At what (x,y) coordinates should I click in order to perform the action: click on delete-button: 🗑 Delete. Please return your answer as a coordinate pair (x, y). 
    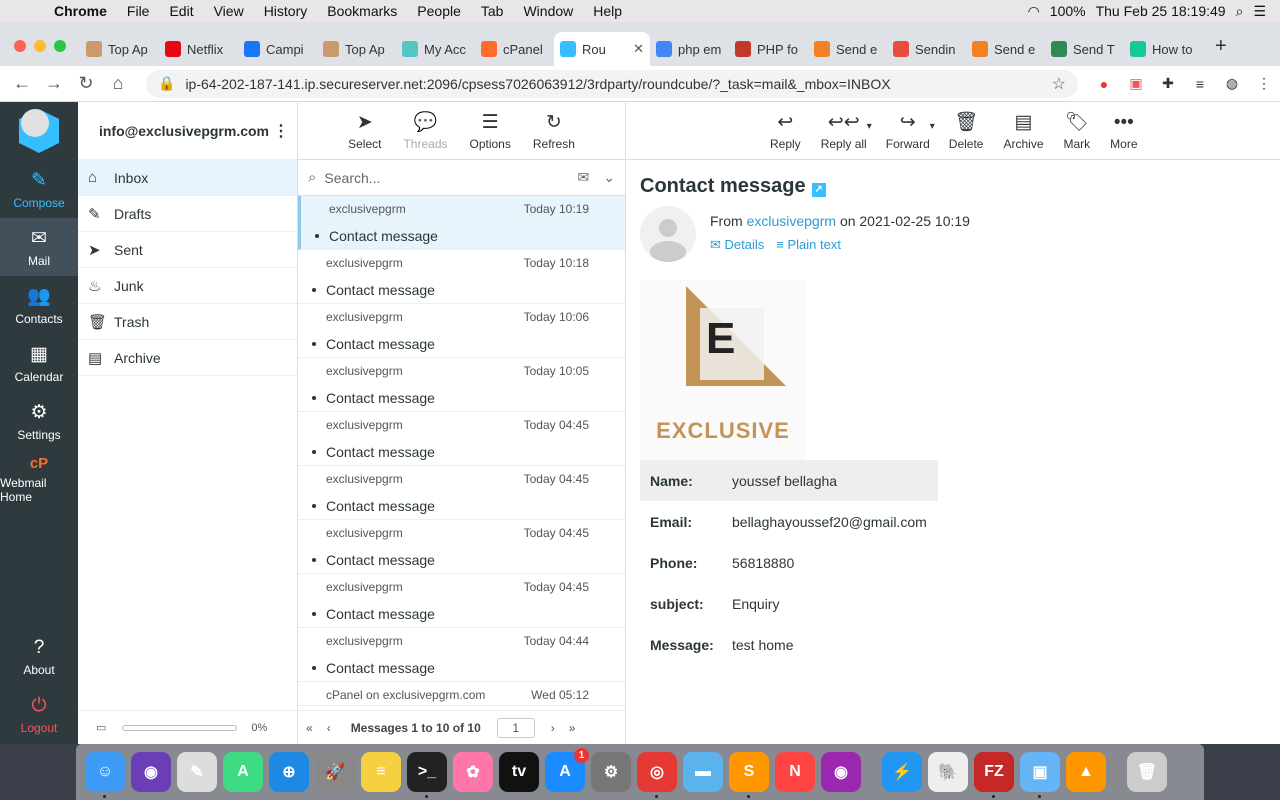
    Looking at the image, I should click on (966, 130).